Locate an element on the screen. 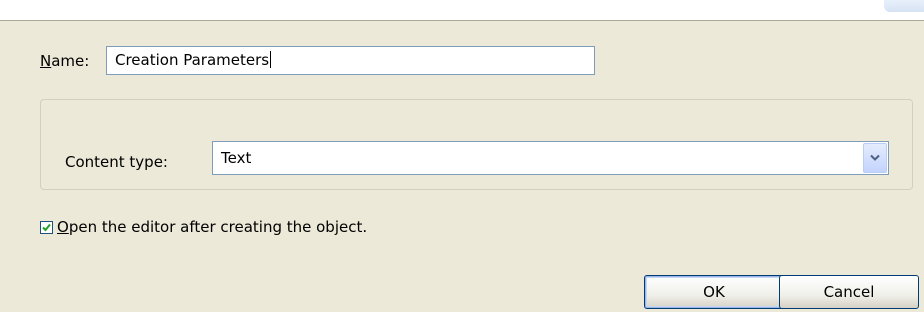 The image size is (924, 312). cancel-button: Cancel is located at coordinates (849, 292).